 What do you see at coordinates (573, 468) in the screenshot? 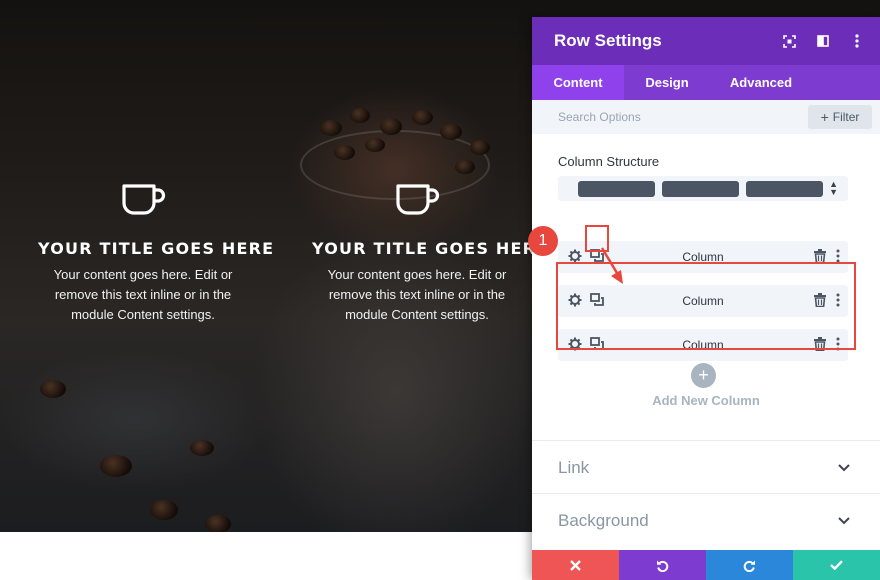
I see `accordion-link-title: Link` at bounding box center [573, 468].